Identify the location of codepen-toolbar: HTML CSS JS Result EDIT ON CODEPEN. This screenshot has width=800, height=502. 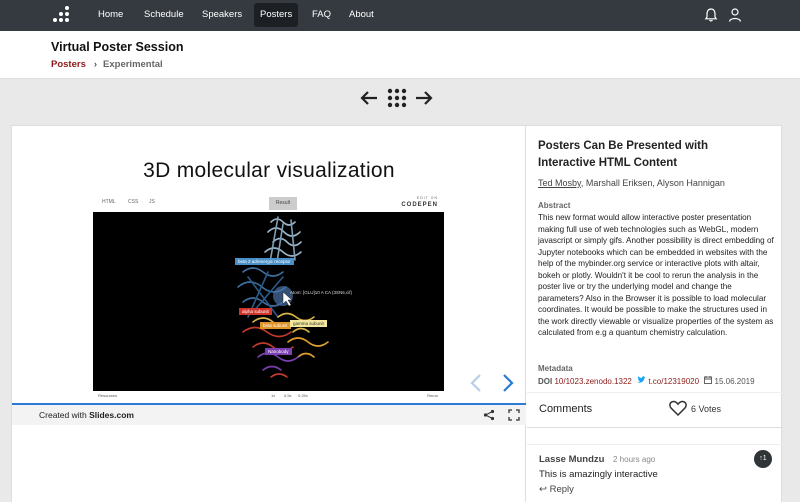
(268, 203).